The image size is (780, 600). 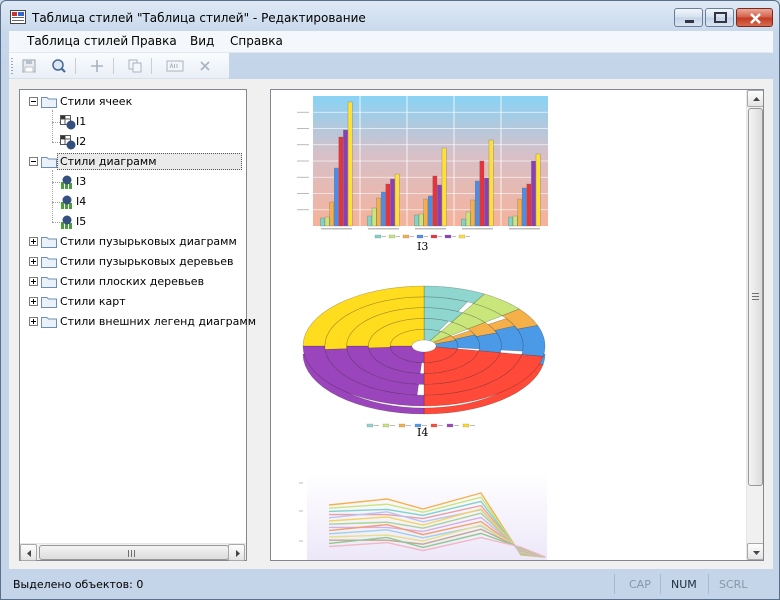 What do you see at coordinates (66, 182) in the screenshot?
I see `chart-style-icon` at bounding box center [66, 182].